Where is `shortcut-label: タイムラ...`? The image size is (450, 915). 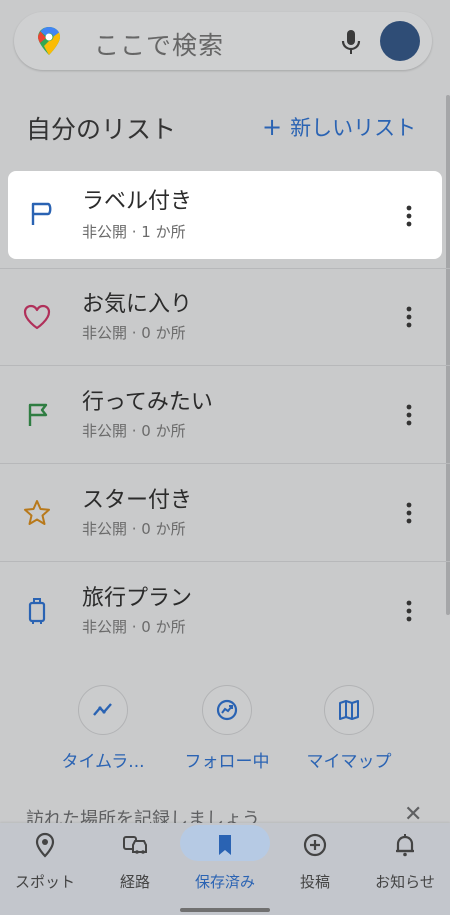
shortcut-label: タイムラ... is located at coordinates (103, 762).